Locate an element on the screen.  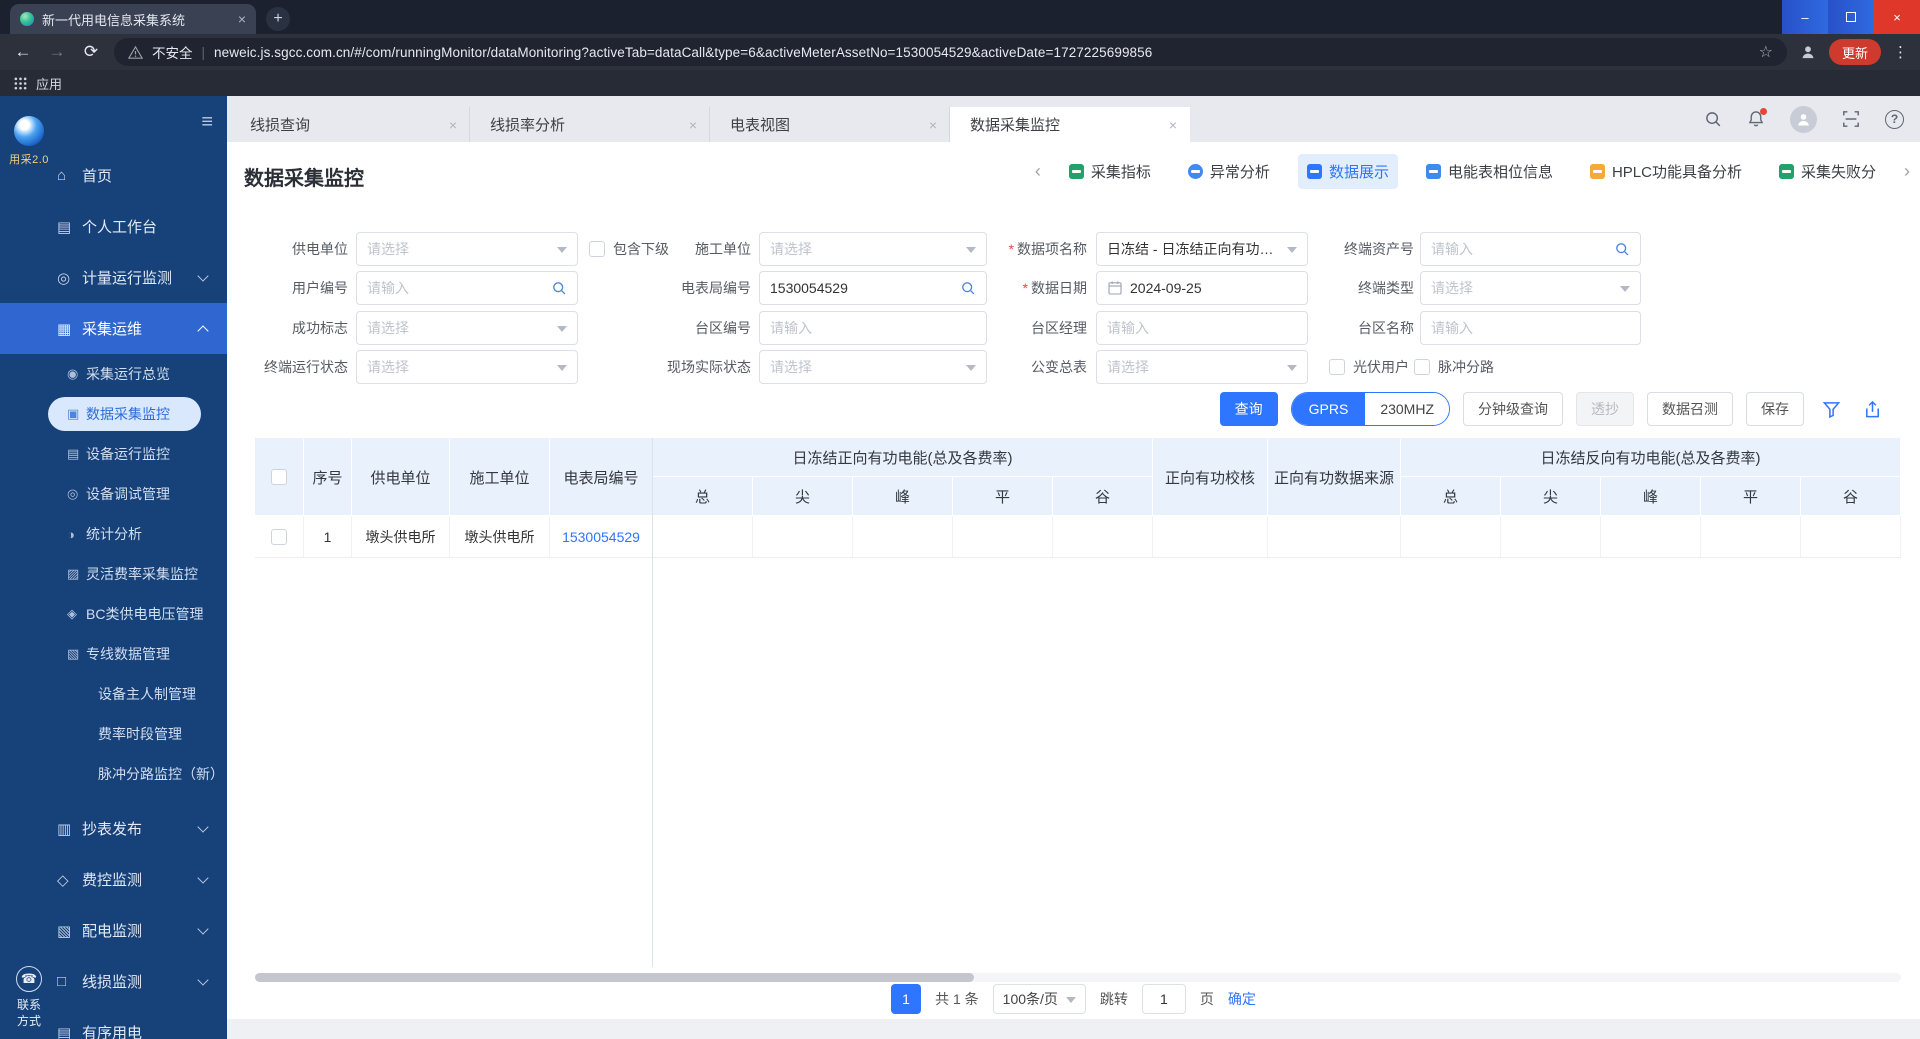
nav-tab-hplc: HPLC功能具备分析 is located at coordinates (1666, 171).